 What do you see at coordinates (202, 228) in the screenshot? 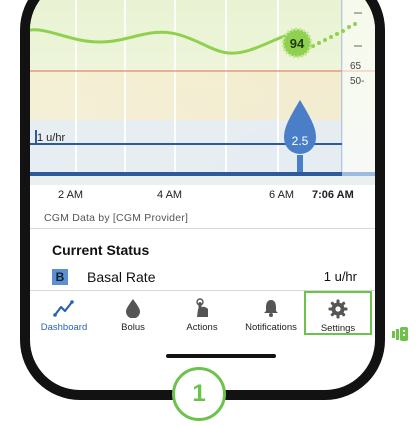
I see `divider` at bounding box center [202, 228].